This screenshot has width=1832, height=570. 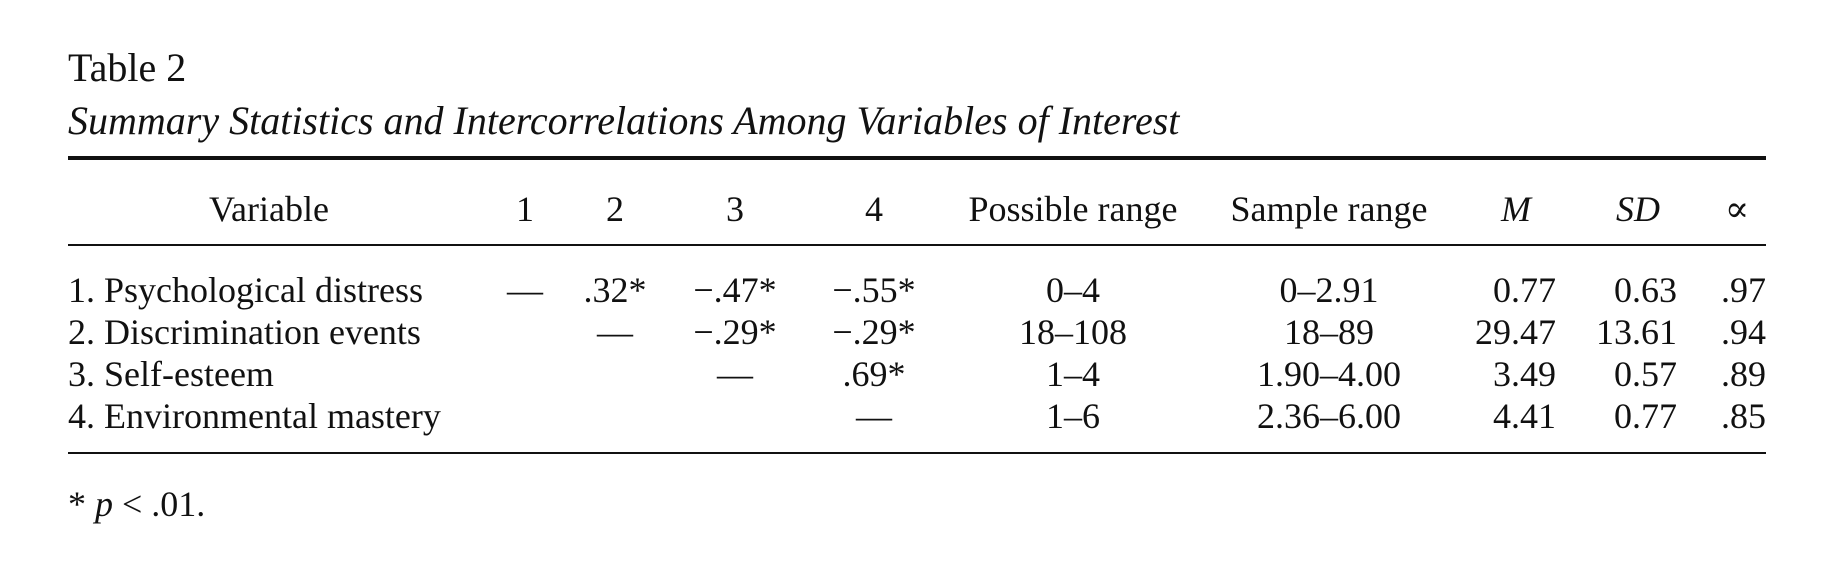 I want to click on header-sd: SD, so click(x=1638, y=209).